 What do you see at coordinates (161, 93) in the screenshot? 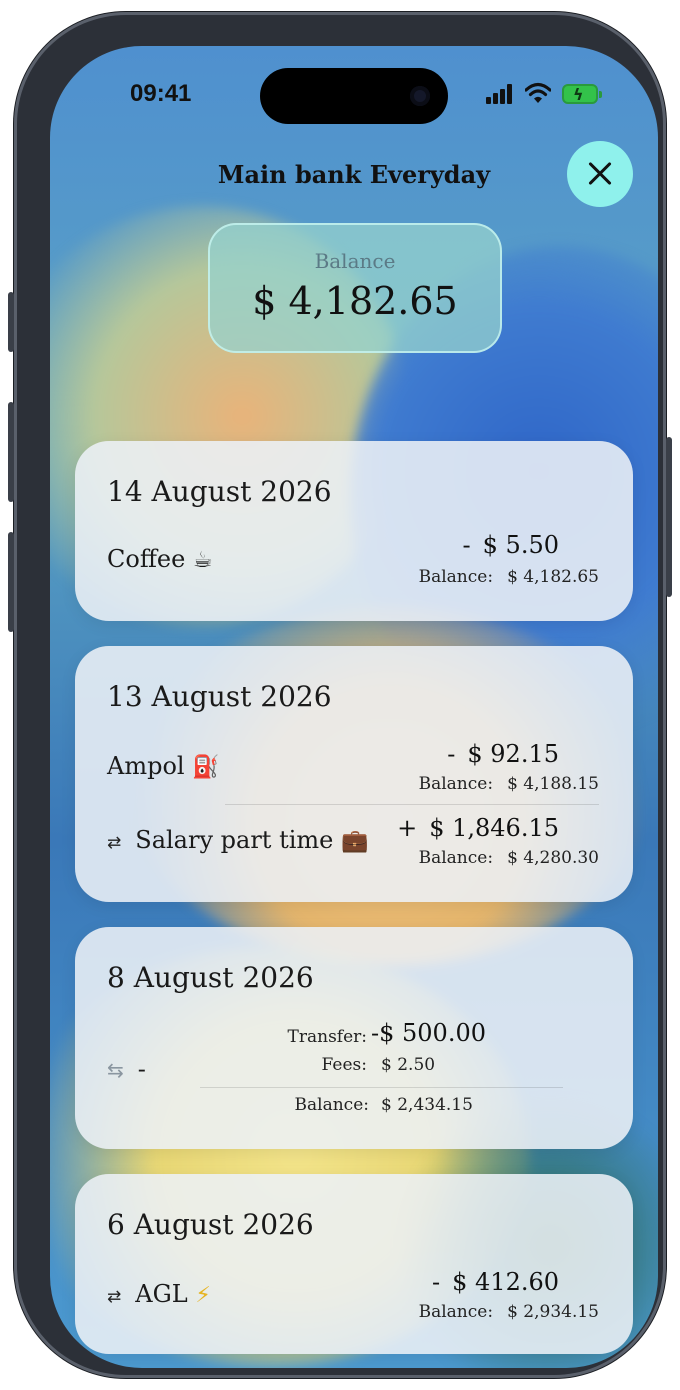
I see `clock: 09:41` at bounding box center [161, 93].